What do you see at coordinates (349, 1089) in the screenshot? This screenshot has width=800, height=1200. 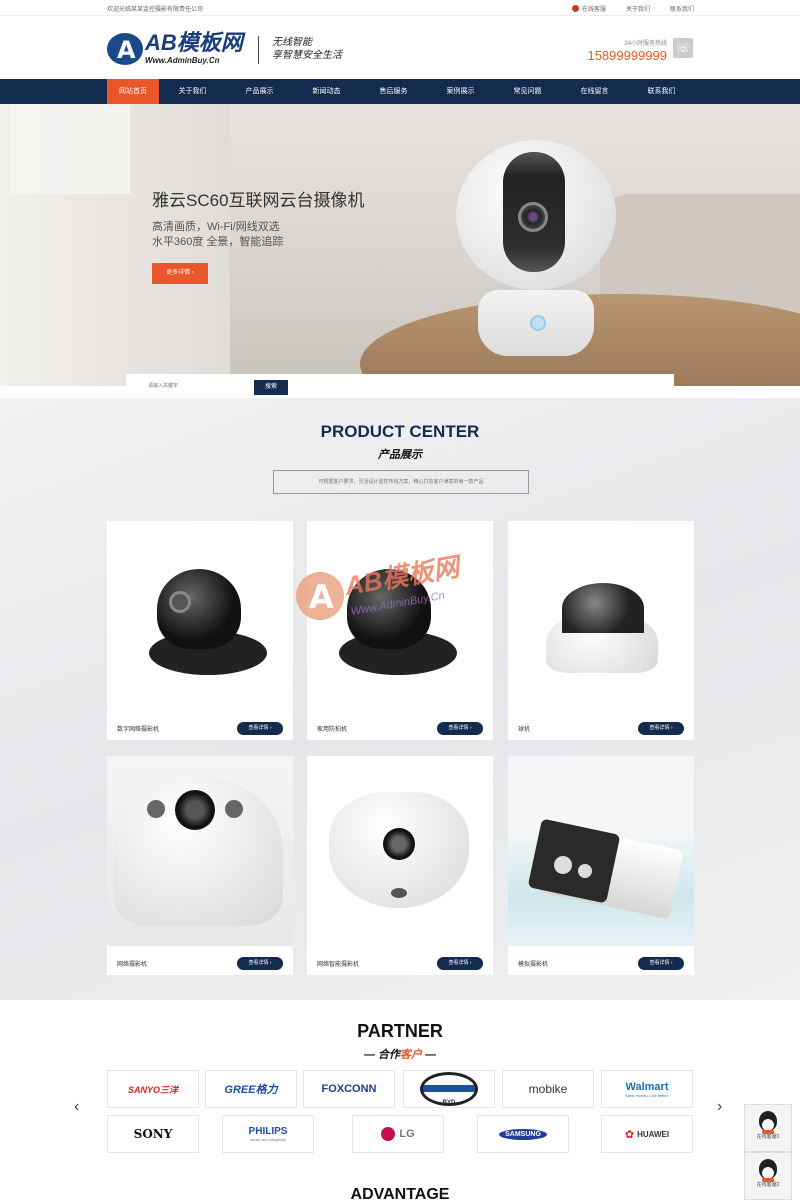 I see `partner-logo-foxconn: FOXCONN` at bounding box center [349, 1089].